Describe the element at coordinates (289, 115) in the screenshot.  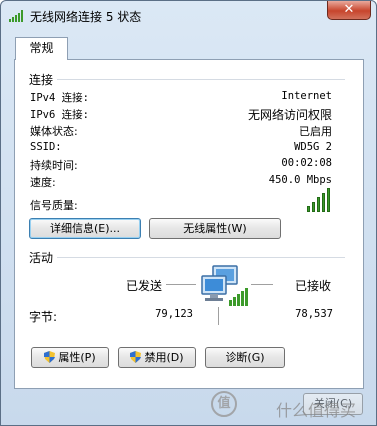
I see `ipv6-value: 无网络访问权限` at that location.